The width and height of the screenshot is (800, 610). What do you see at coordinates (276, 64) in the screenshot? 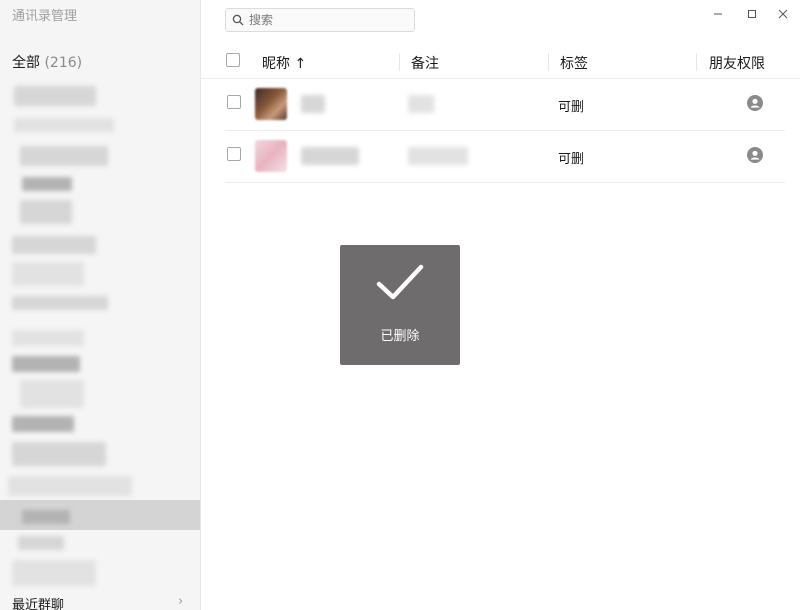
I see `column-header-nickname-label: 昵称` at bounding box center [276, 64].